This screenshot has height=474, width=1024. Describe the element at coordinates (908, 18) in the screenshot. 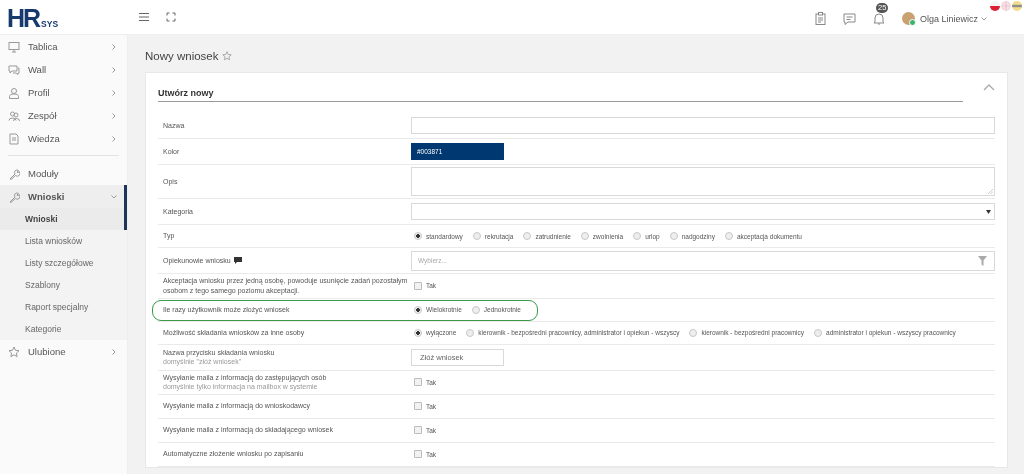

I see `avatar` at that location.